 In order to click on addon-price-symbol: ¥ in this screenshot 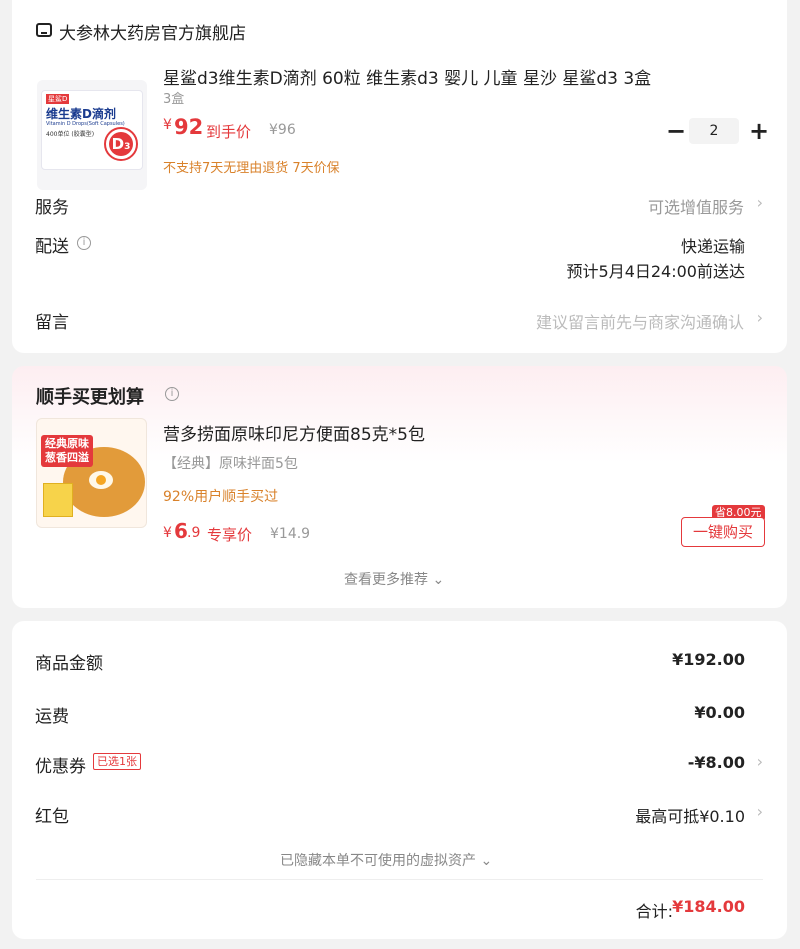, I will do `click(167, 533)`.